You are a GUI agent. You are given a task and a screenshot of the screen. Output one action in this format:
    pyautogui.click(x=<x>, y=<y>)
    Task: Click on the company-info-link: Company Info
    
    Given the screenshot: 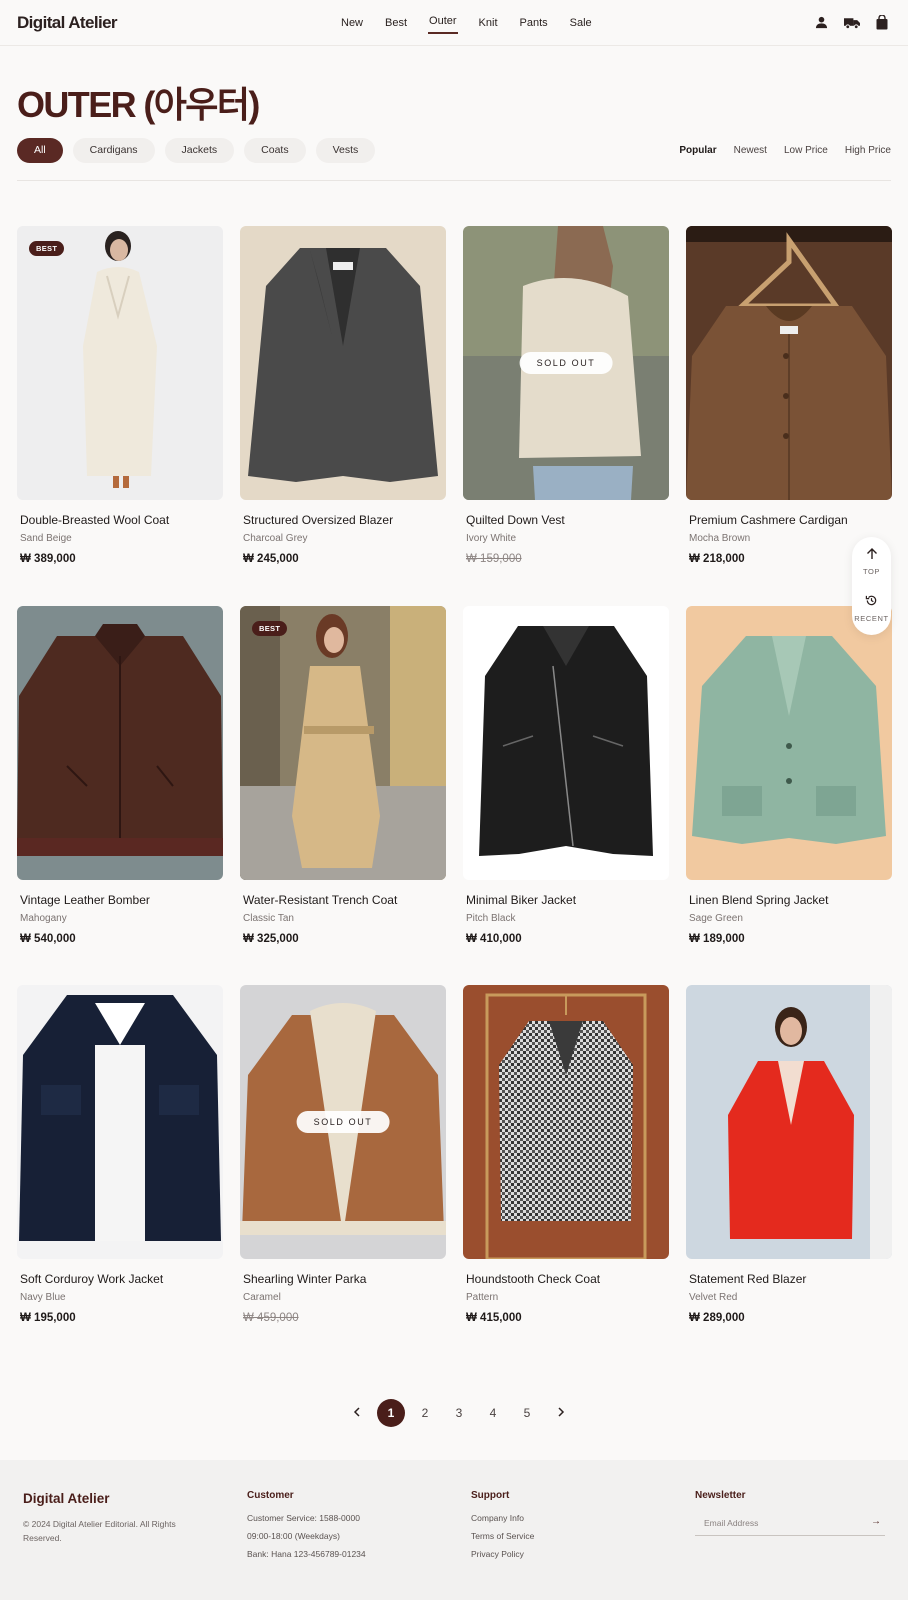 What is the action you would take?
    pyautogui.click(x=502, y=1518)
    